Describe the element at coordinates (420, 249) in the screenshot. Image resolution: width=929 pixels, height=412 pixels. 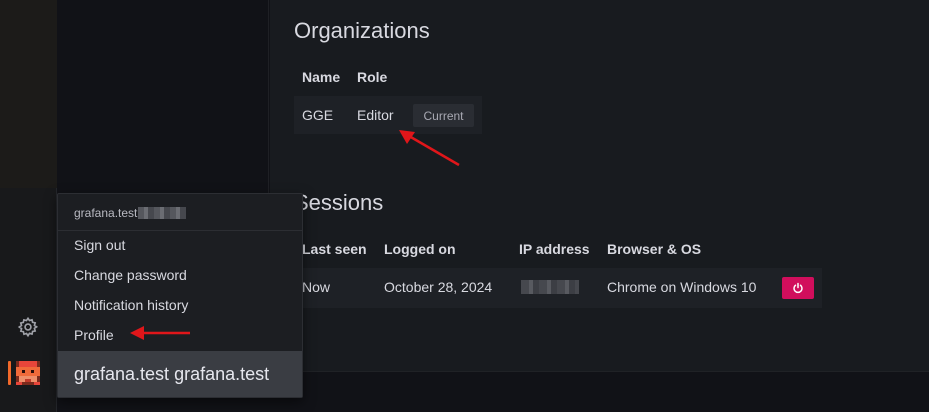
I see `sessions-column-logged-on: Logged on` at that location.